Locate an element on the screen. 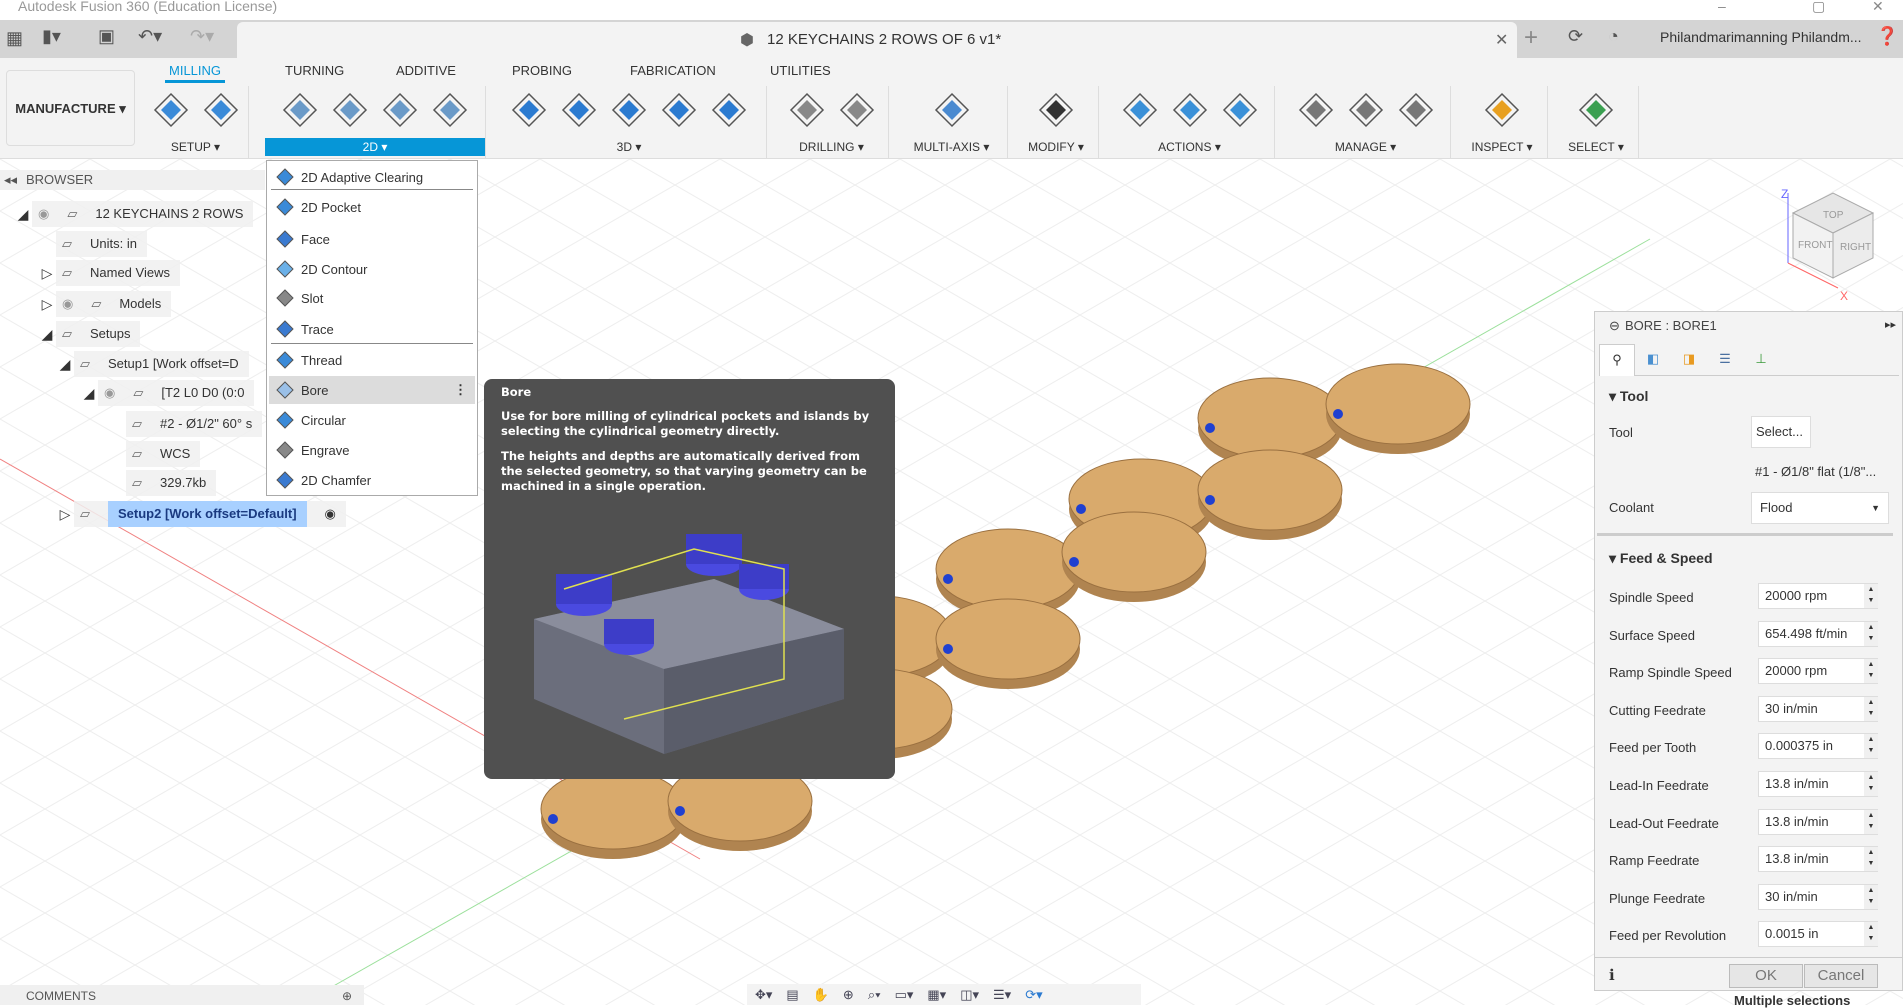 The height and width of the screenshot is (1008, 1903). extensions-icon: ⟳ is located at coordinates (1575, 36).